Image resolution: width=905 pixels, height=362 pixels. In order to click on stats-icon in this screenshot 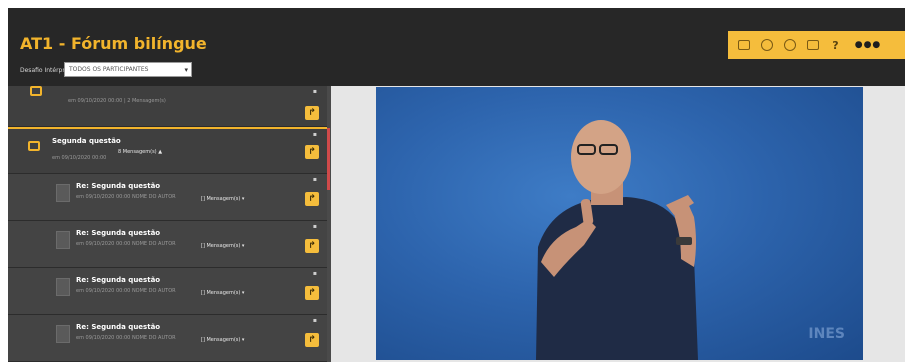, I will do `click(812, 45)`.